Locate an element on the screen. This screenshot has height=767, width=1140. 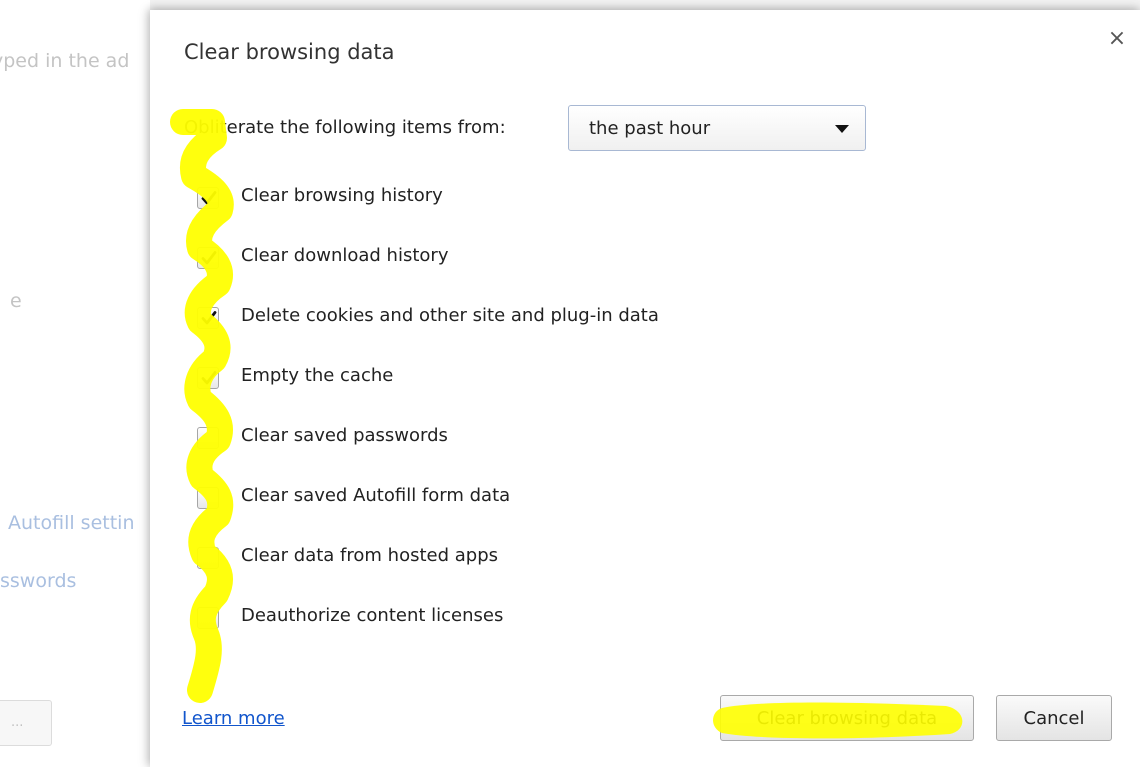
option-label: Clear browsing history is located at coordinates (342, 195).